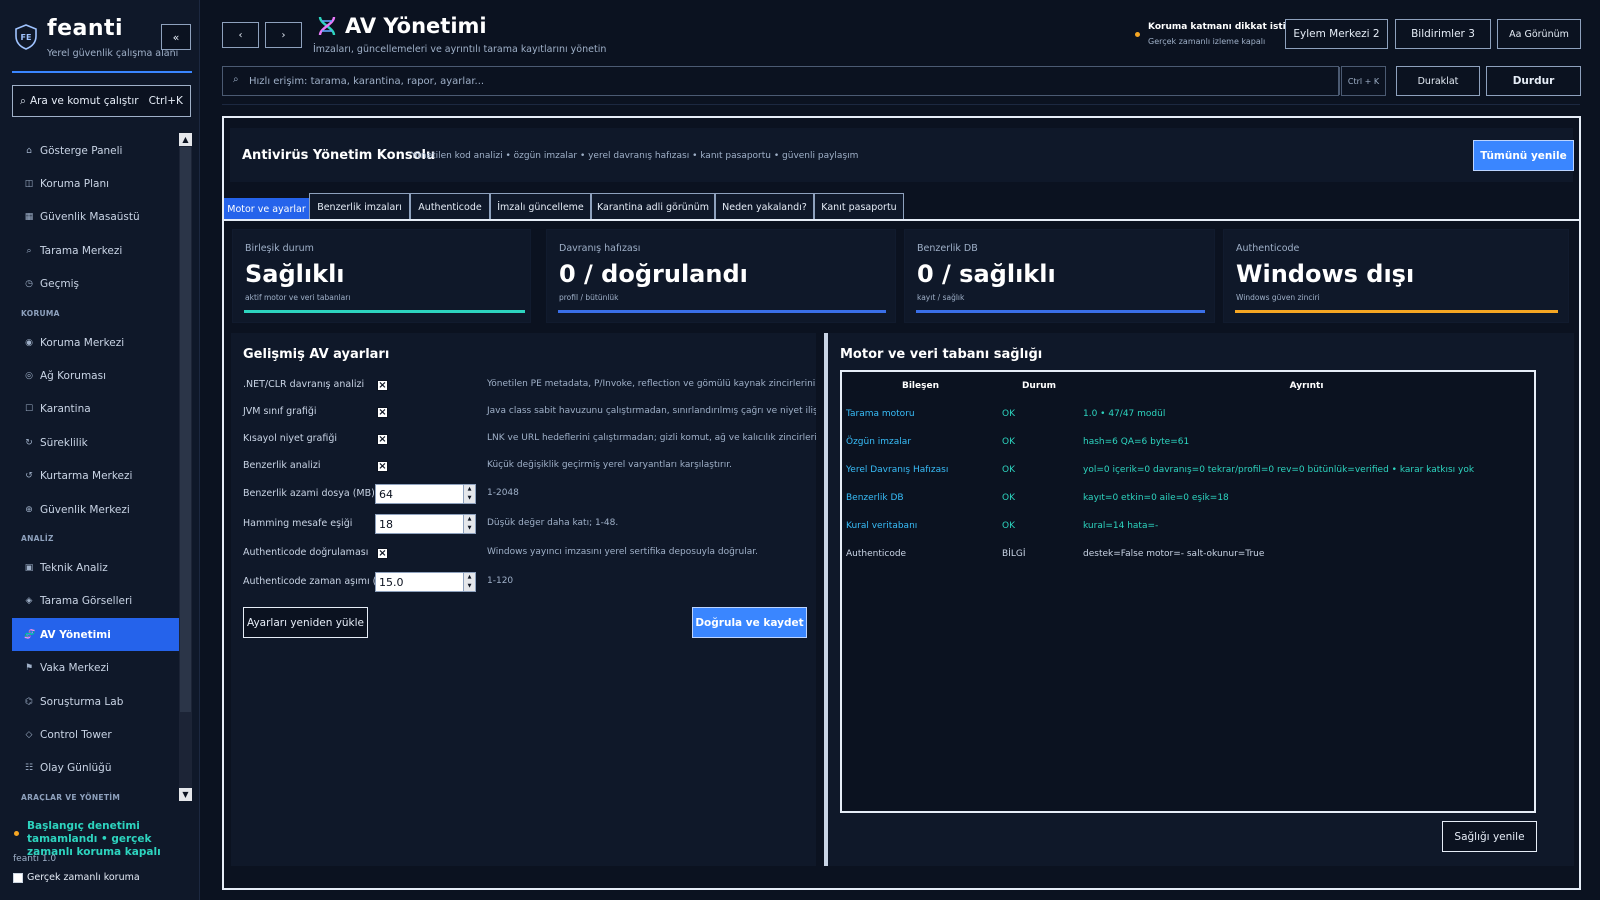  I want to click on realtime-protection-label: Gerçek zamanlı koruma, so click(83, 877).